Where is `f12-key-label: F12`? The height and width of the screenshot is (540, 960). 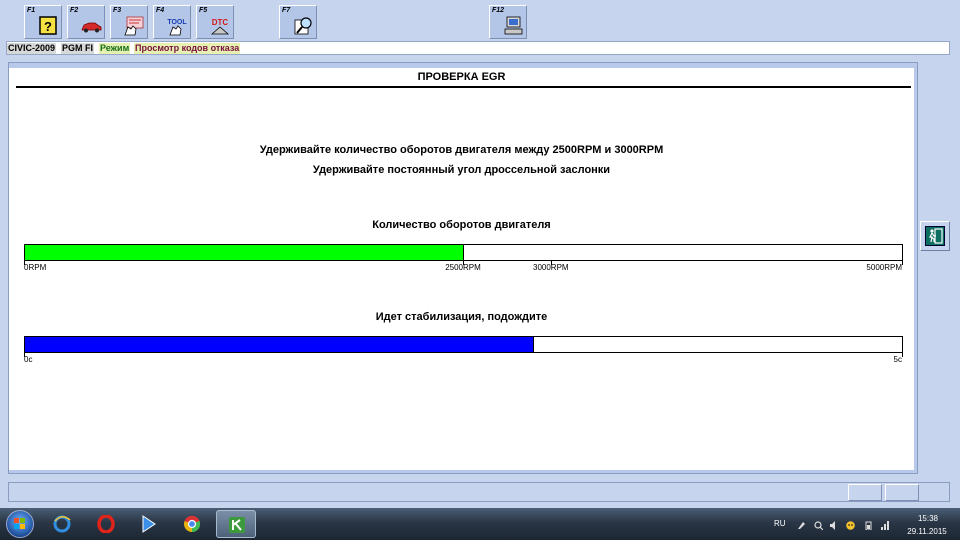
f12-key-label: F12 is located at coordinates (498, 10).